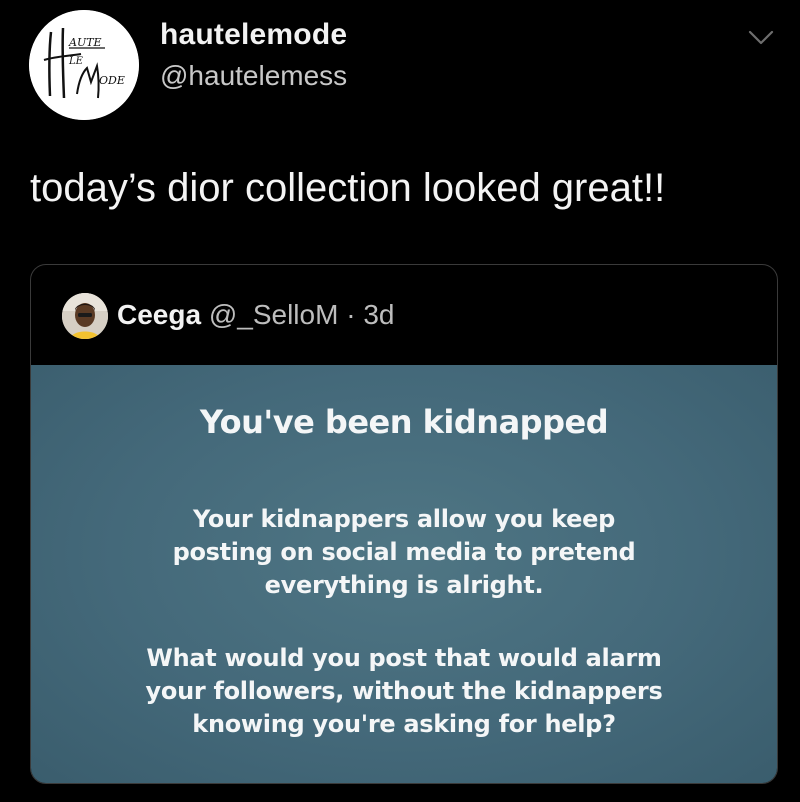  I want to click on author-display-name: hautelemode, so click(253, 35).